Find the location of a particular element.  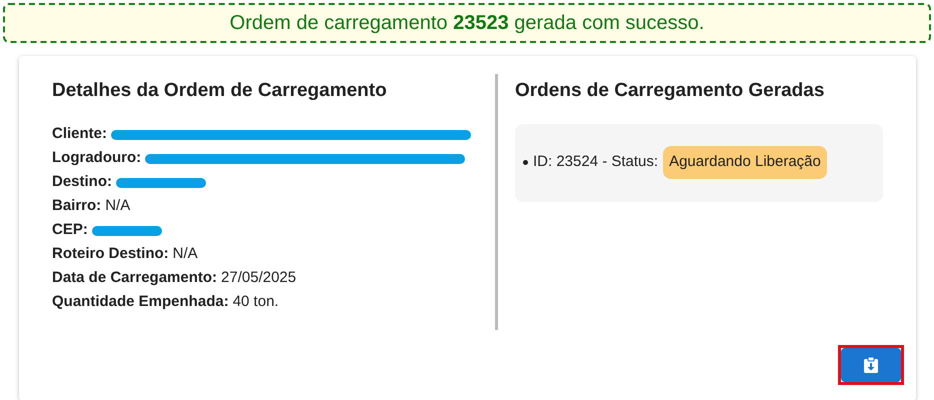

order-text: ID: 23524 - Status: is located at coordinates (595, 162).